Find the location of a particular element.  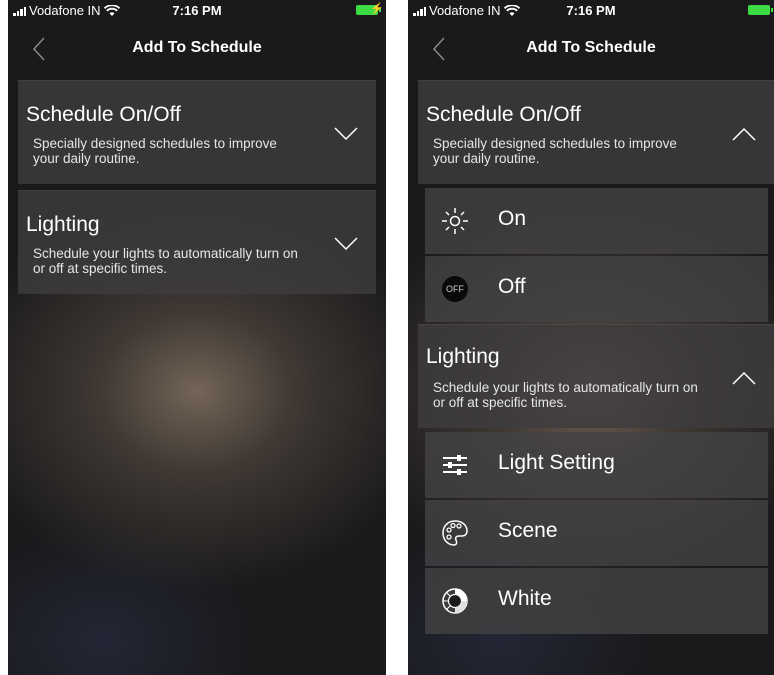

status-bar: Vodafone IN 7:16 PM is located at coordinates (591, 10).